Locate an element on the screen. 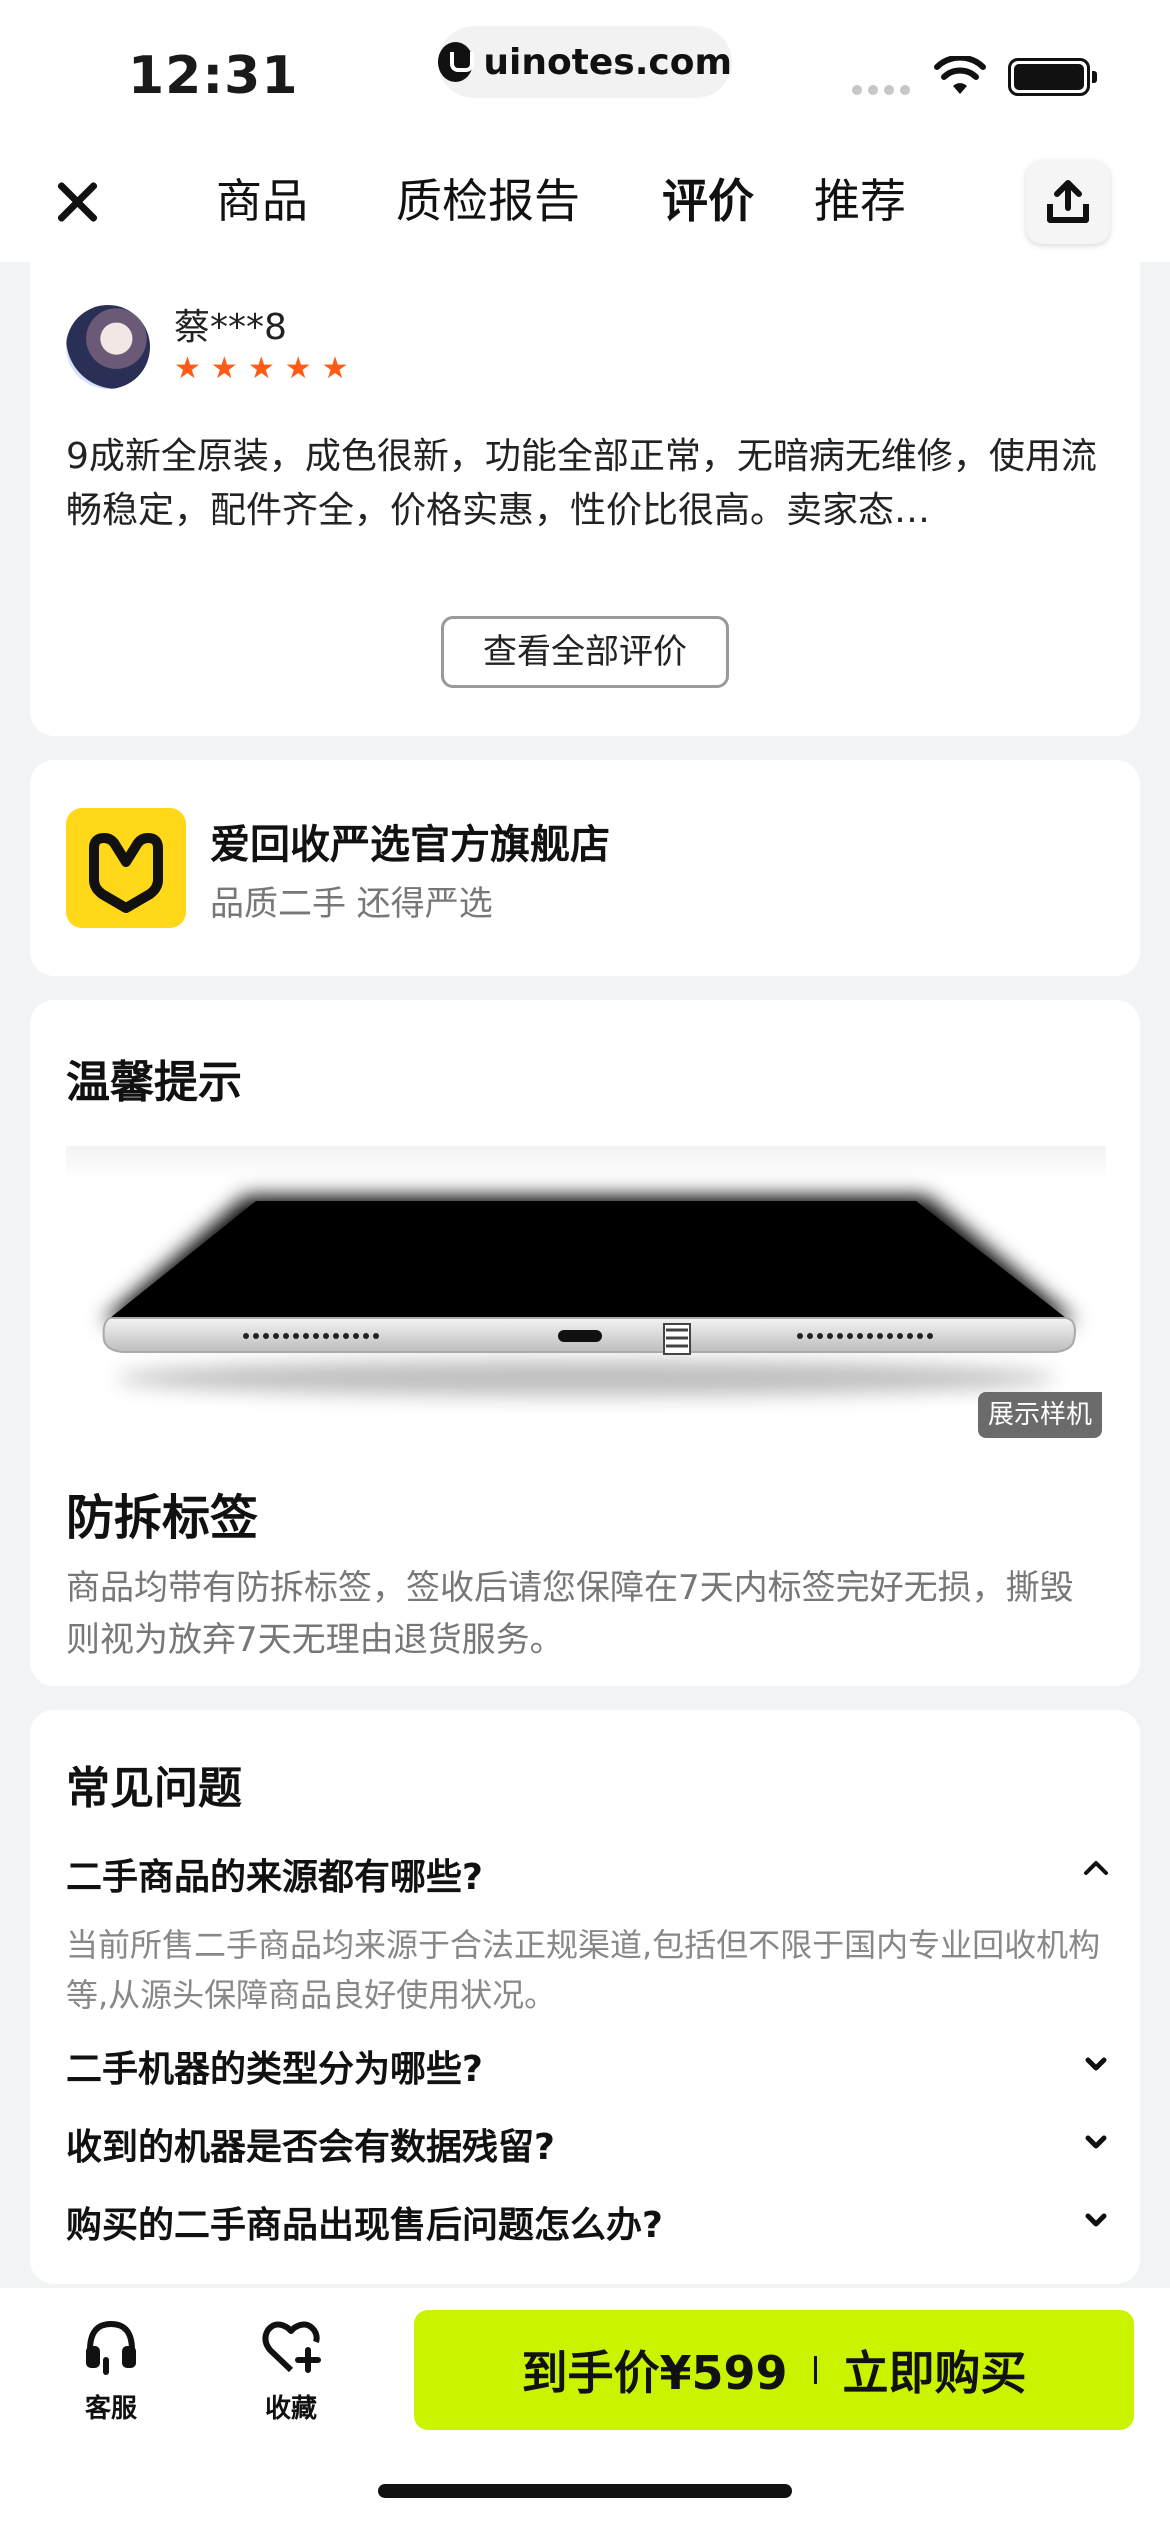 The width and height of the screenshot is (1170, 2532). tamper-tag-title: 防拆标签 is located at coordinates (162, 1518).